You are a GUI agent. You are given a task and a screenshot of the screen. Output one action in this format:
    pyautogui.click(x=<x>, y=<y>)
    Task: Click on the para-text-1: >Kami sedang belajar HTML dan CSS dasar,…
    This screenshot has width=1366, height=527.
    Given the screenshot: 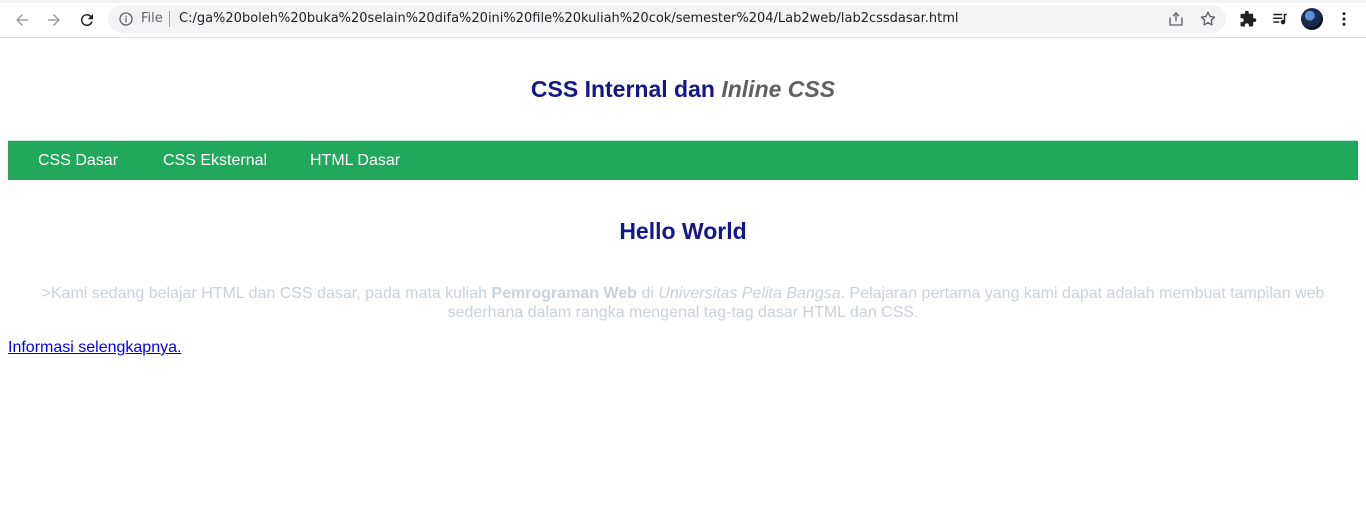 What is the action you would take?
    pyautogui.click(x=266, y=293)
    